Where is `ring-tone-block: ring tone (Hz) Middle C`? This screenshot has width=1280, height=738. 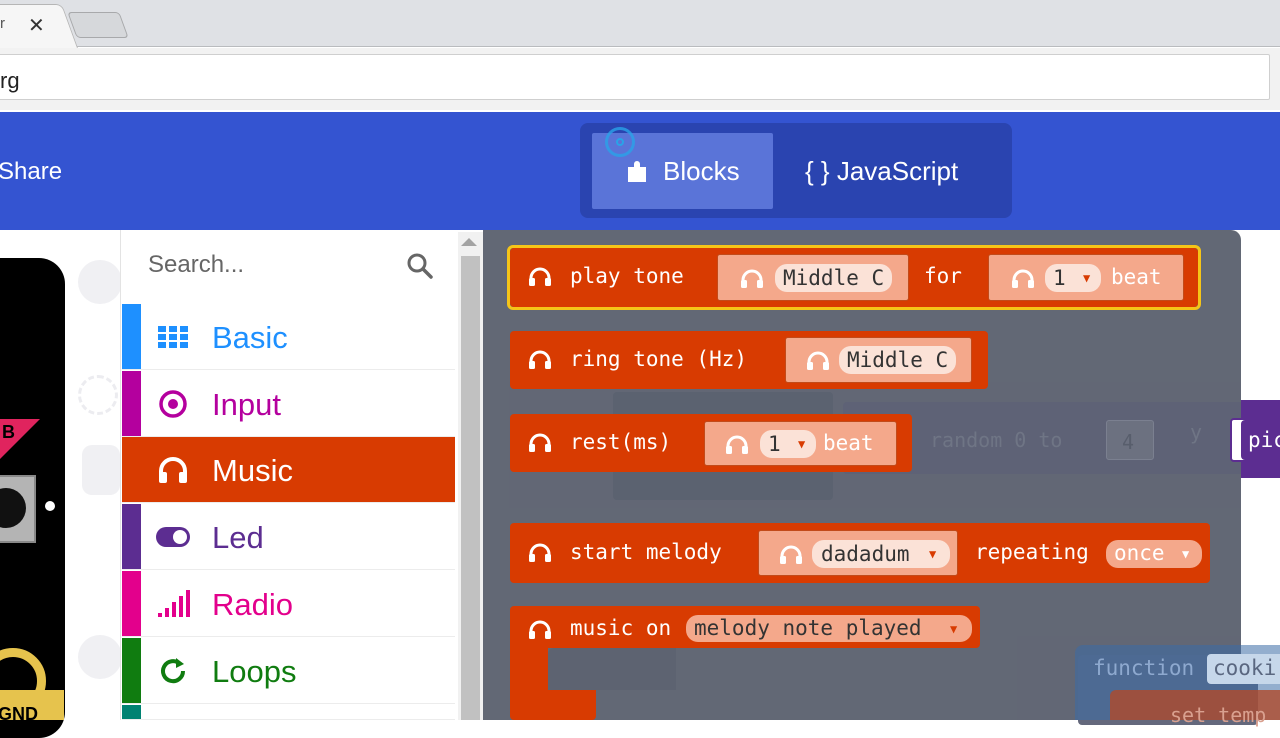
ring-tone-block: ring tone (Hz) Middle C is located at coordinates (749, 360).